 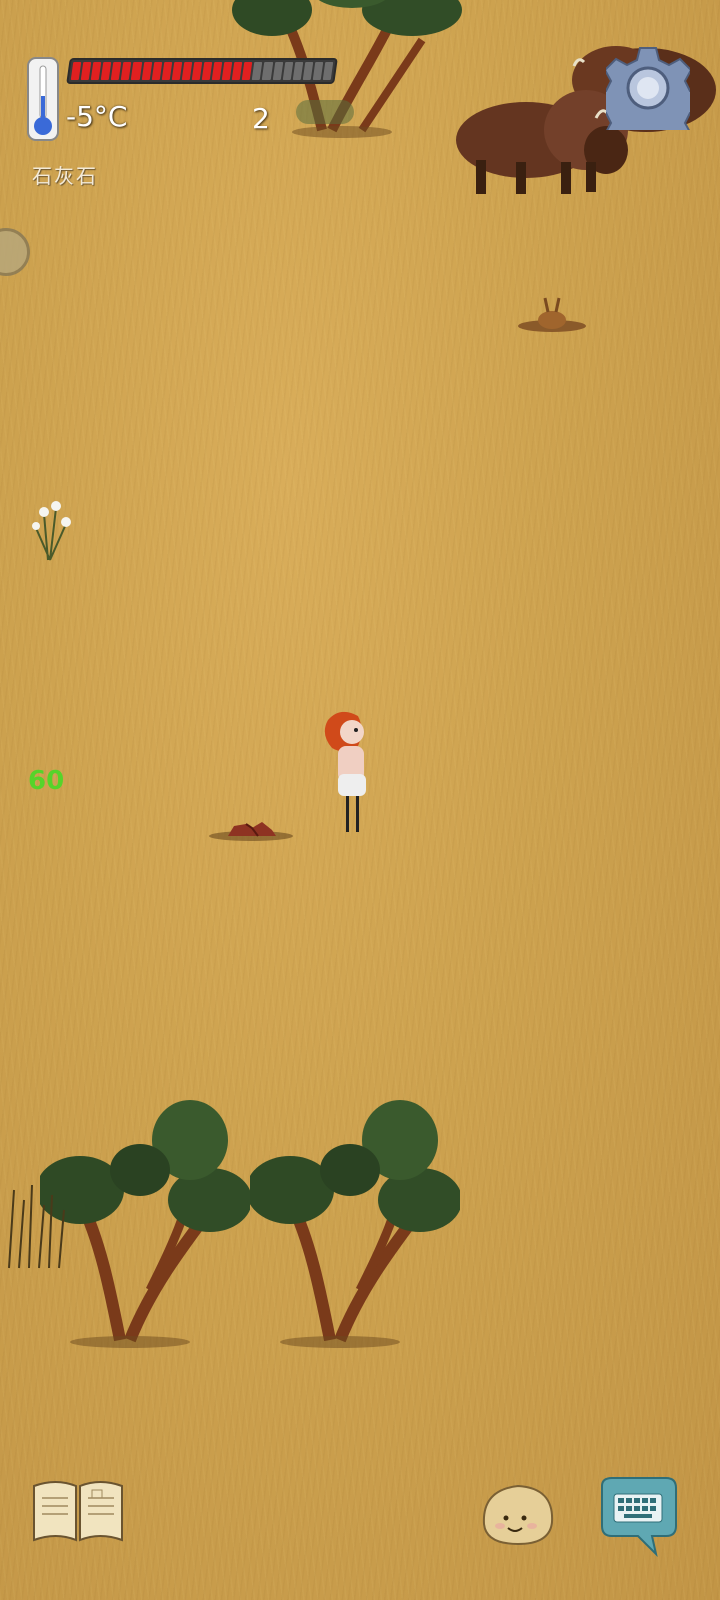 What do you see at coordinates (15, 252) in the screenshot?
I see `compass-icon` at bounding box center [15, 252].